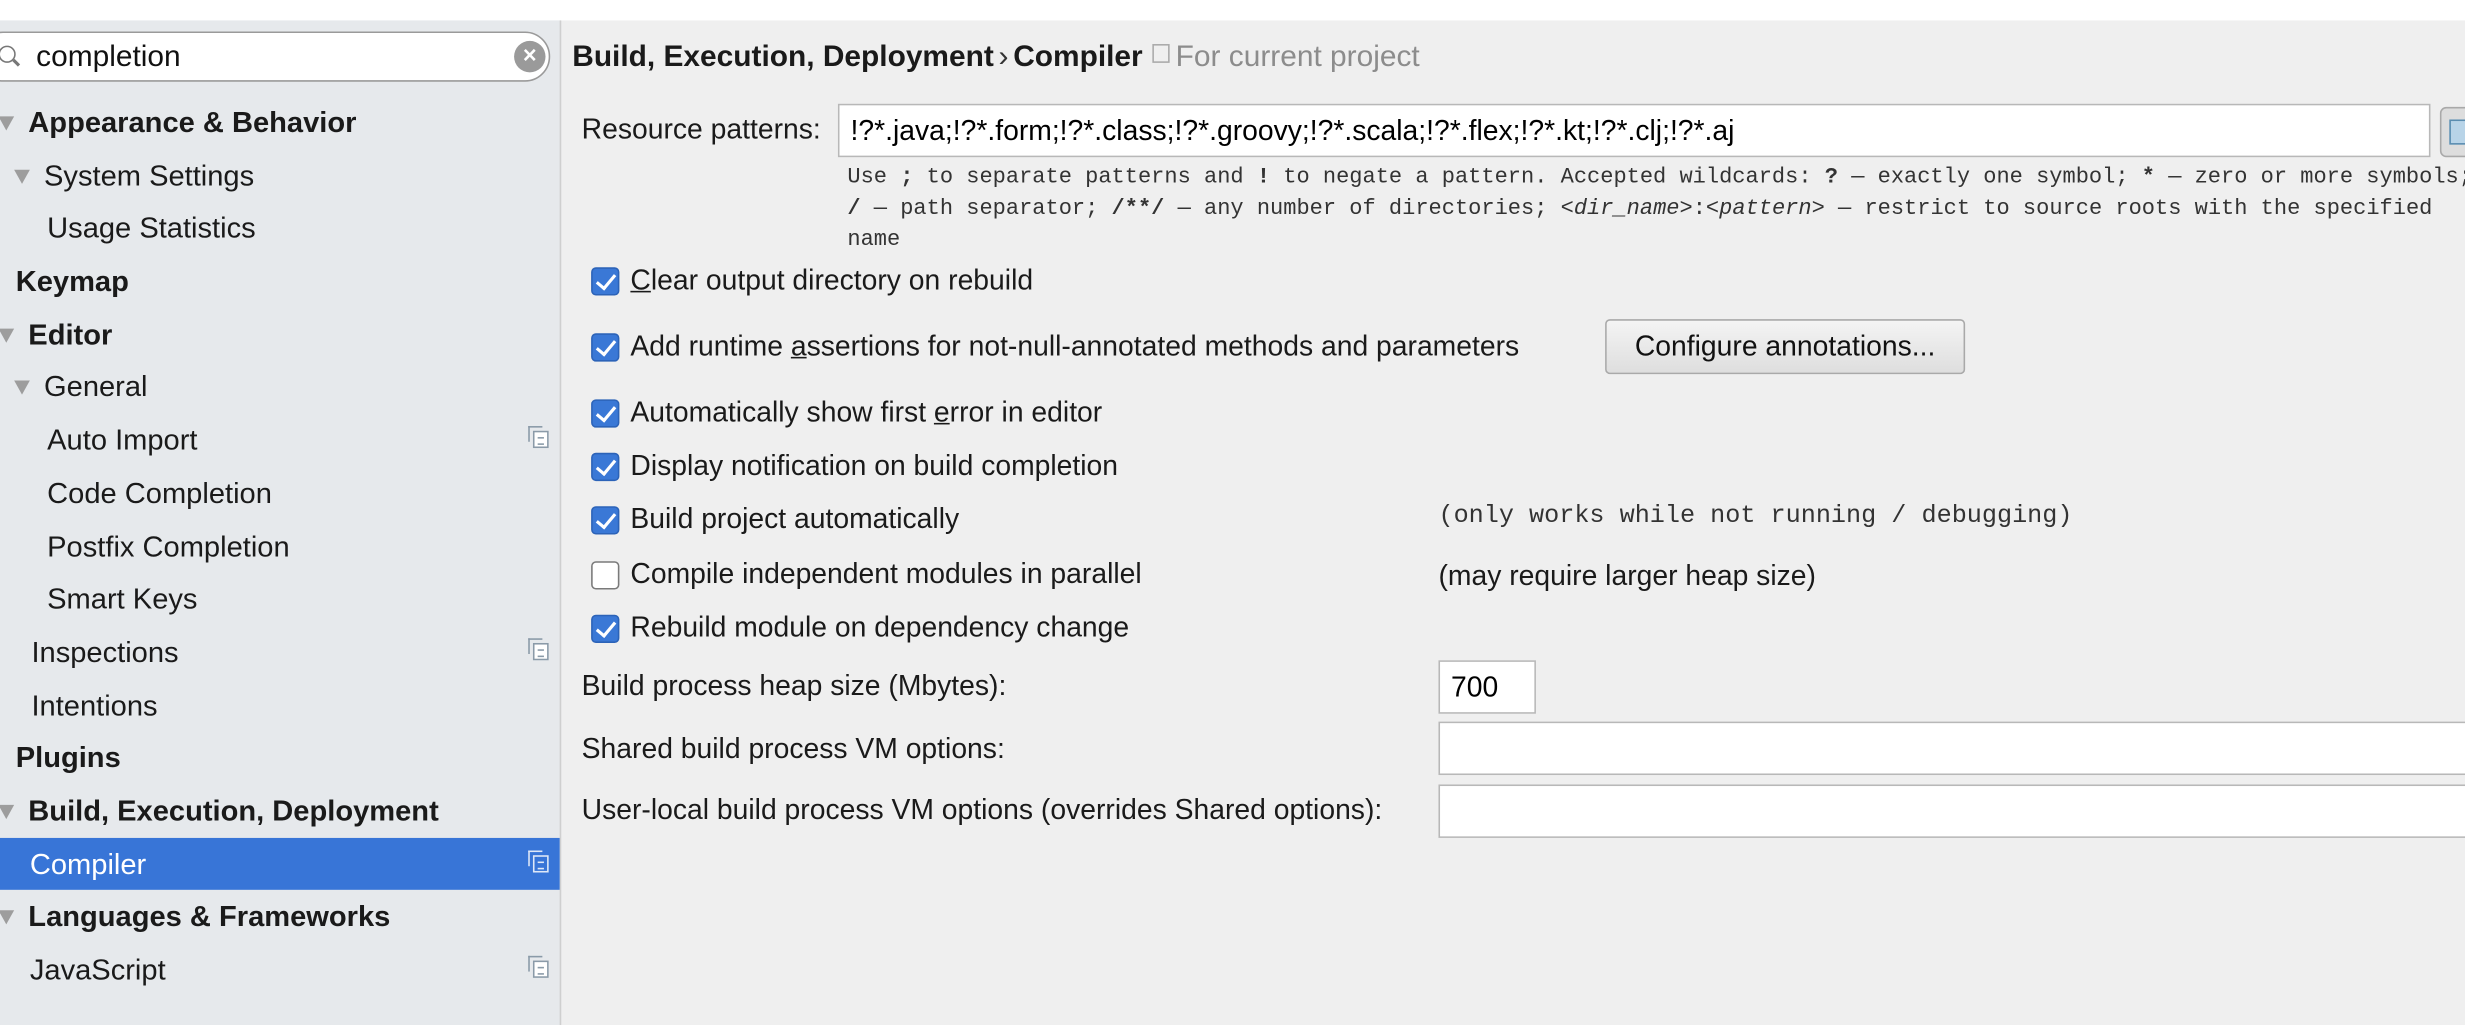 Image resolution: width=2465 pixels, height=1025 pixels. I want to click on tree-item-postfix-completion: Postfix Completion, so click(280, 546).